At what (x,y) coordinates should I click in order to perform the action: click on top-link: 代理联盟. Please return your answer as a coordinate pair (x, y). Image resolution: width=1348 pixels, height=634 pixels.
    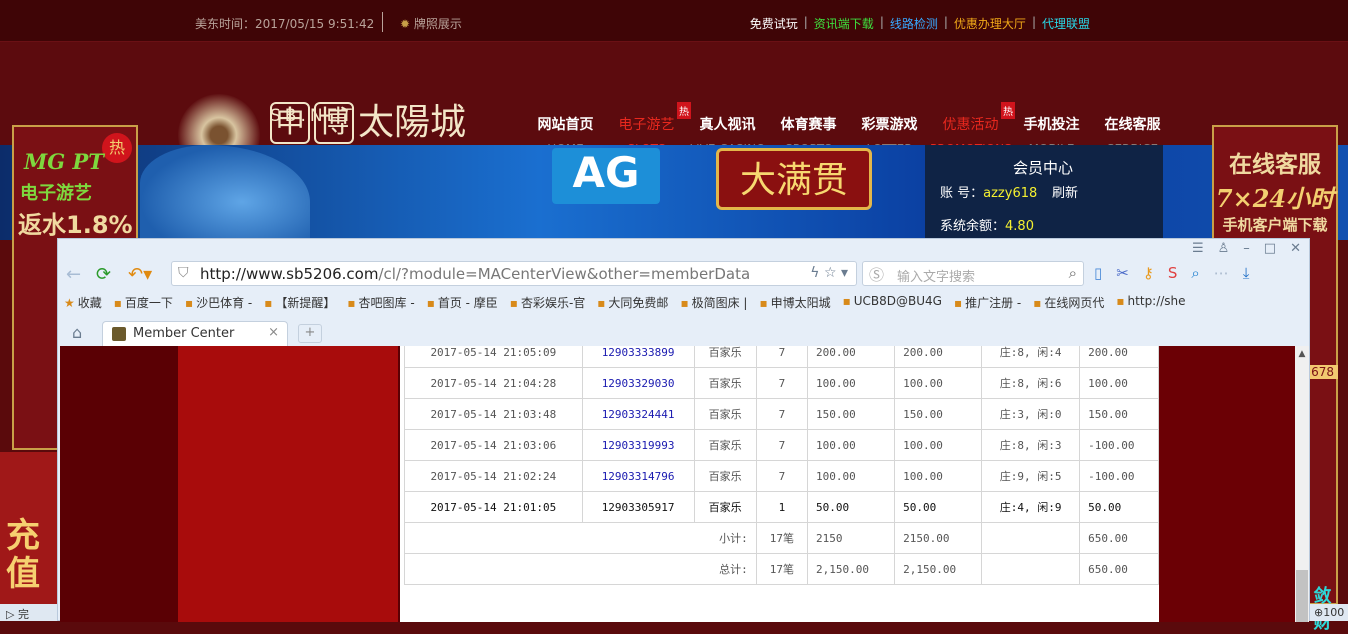
    Looking at the image, I should click on (1066, 23).